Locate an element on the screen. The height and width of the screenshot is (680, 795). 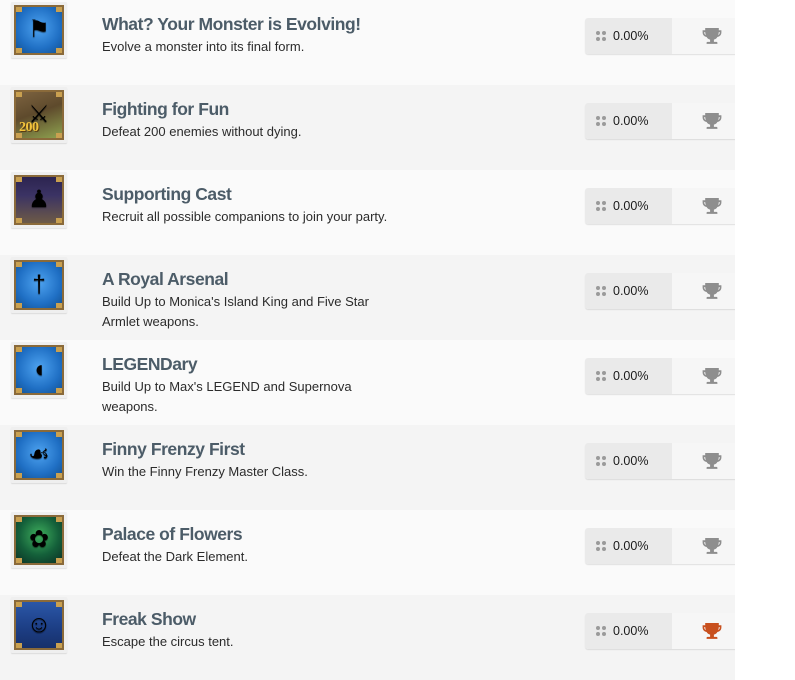
achievement-title: Freak Show is located at coordinates (338, 619).